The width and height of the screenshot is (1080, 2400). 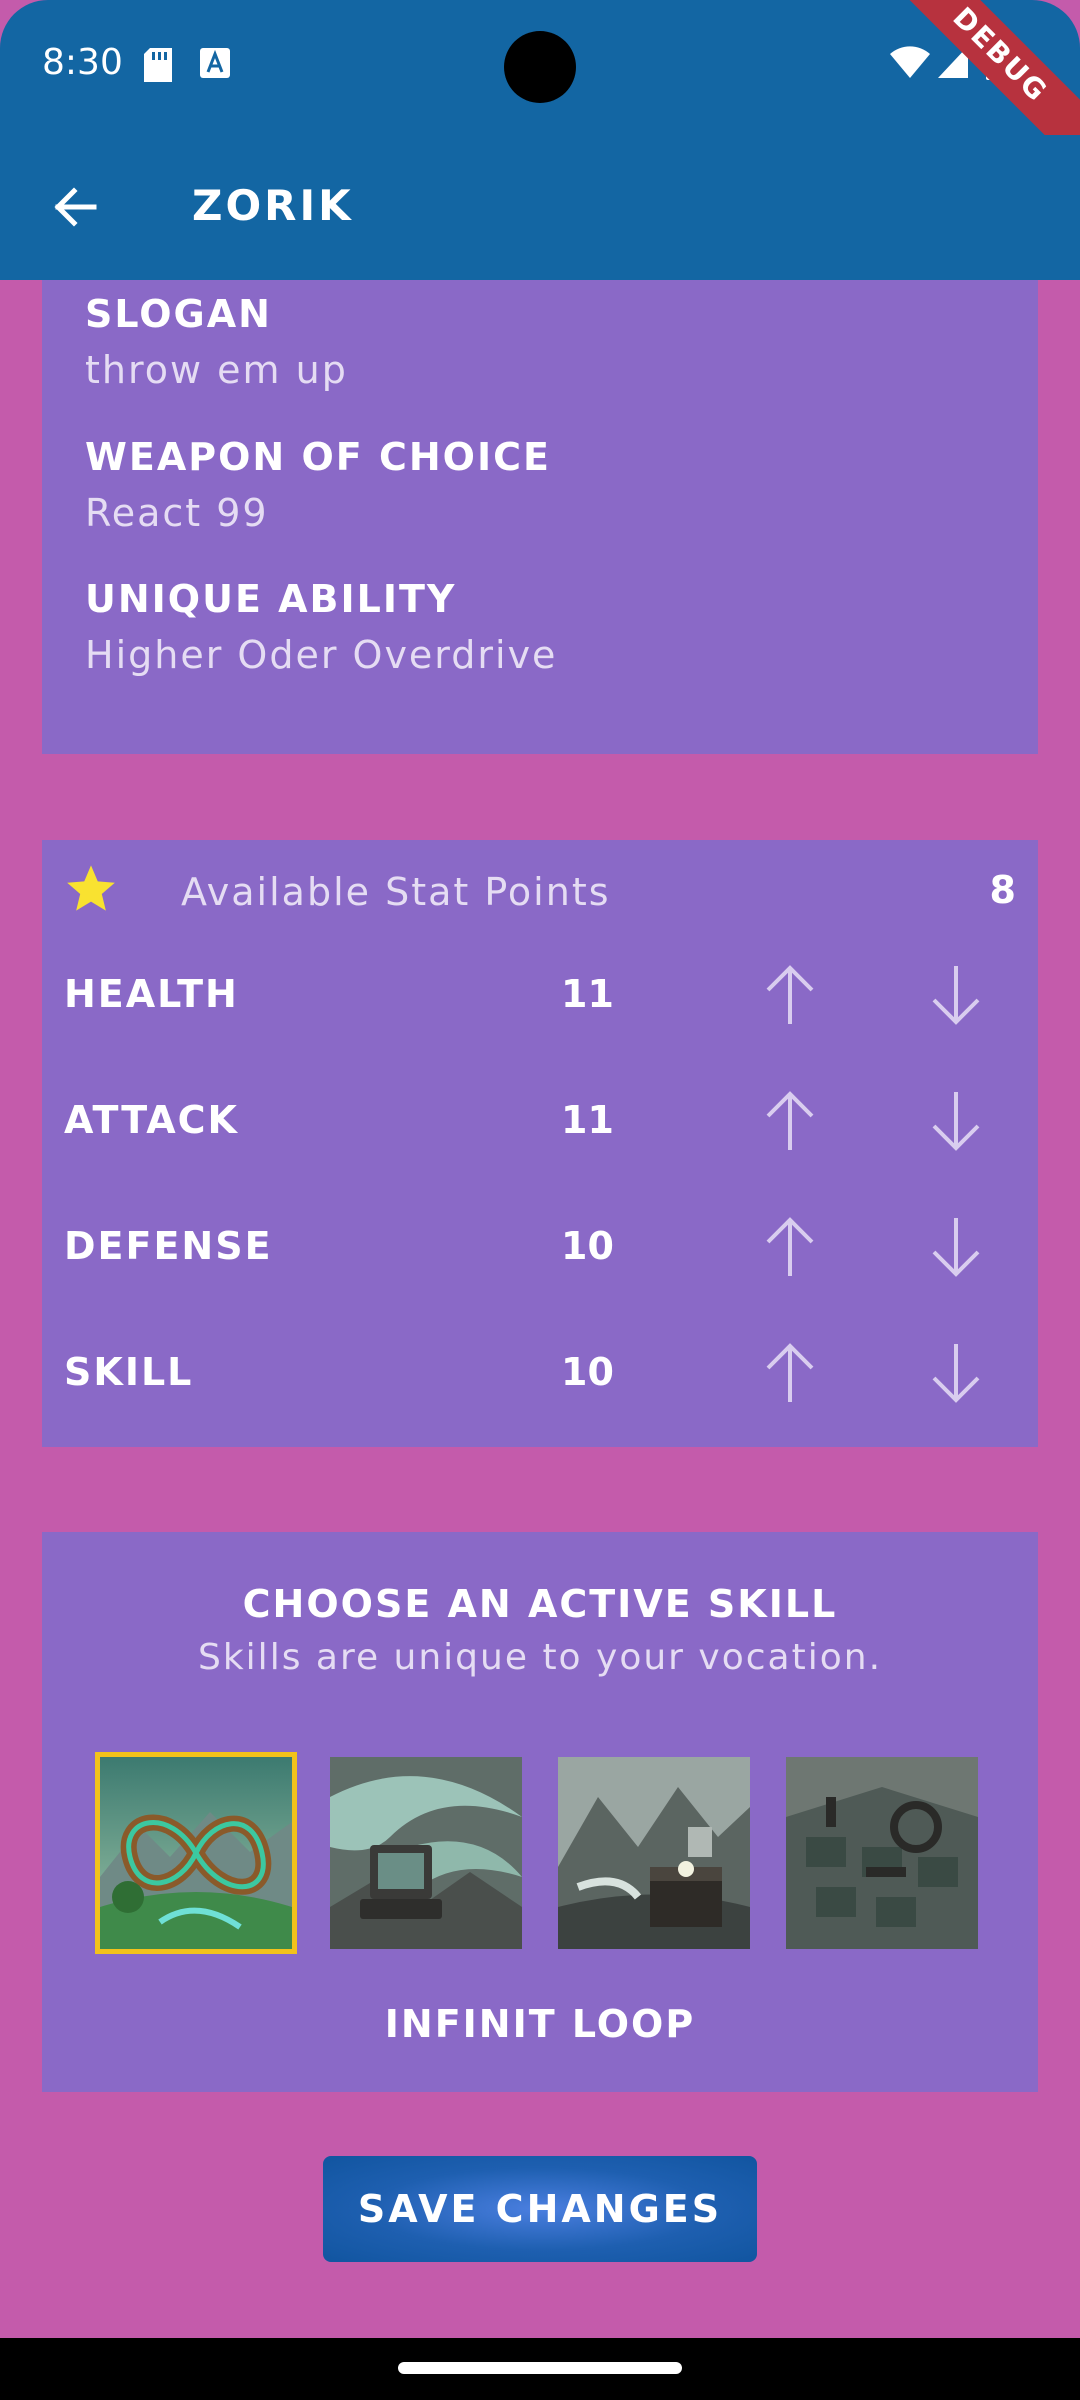 What do you see at coordinates (321, 655) in the screenshot?
I see `ability-value: Higher Oder Overdrive` at bounding box center [321, 655].